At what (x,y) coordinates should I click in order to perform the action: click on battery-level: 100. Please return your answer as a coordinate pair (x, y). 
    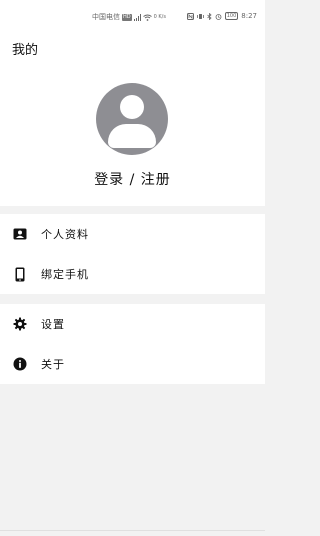
    Looking at the image, I should click on (231, 16).